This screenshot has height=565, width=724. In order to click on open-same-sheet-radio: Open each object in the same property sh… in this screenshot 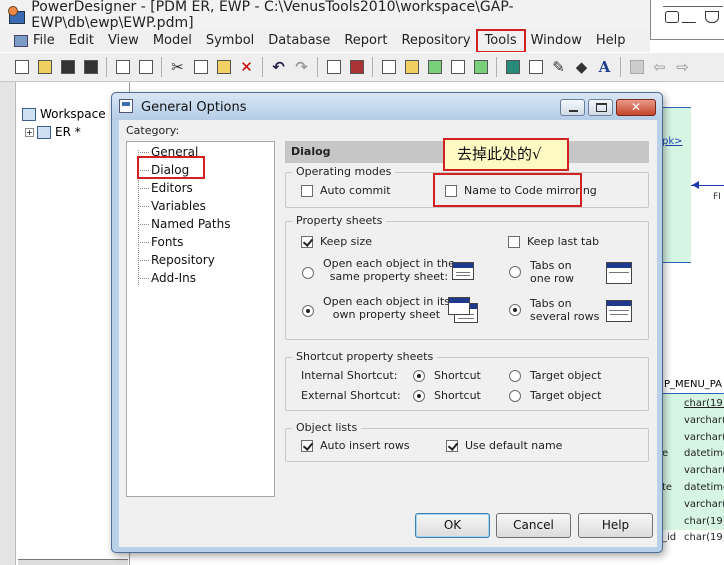, I will do `click(378, 270)`.